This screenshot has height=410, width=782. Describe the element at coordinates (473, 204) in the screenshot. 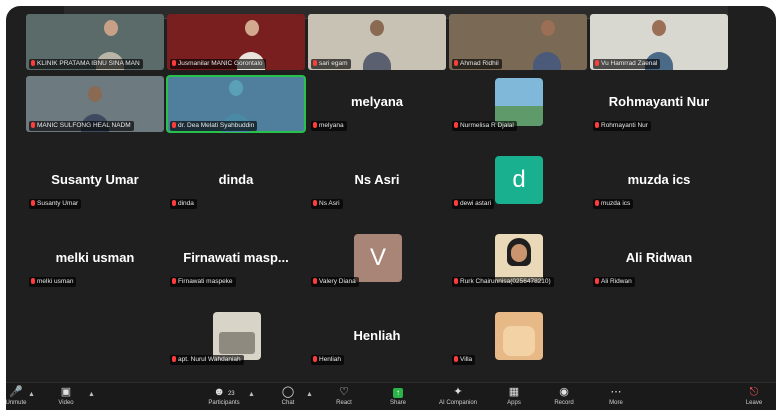

I see `participant-label: dewi astari` at that location.